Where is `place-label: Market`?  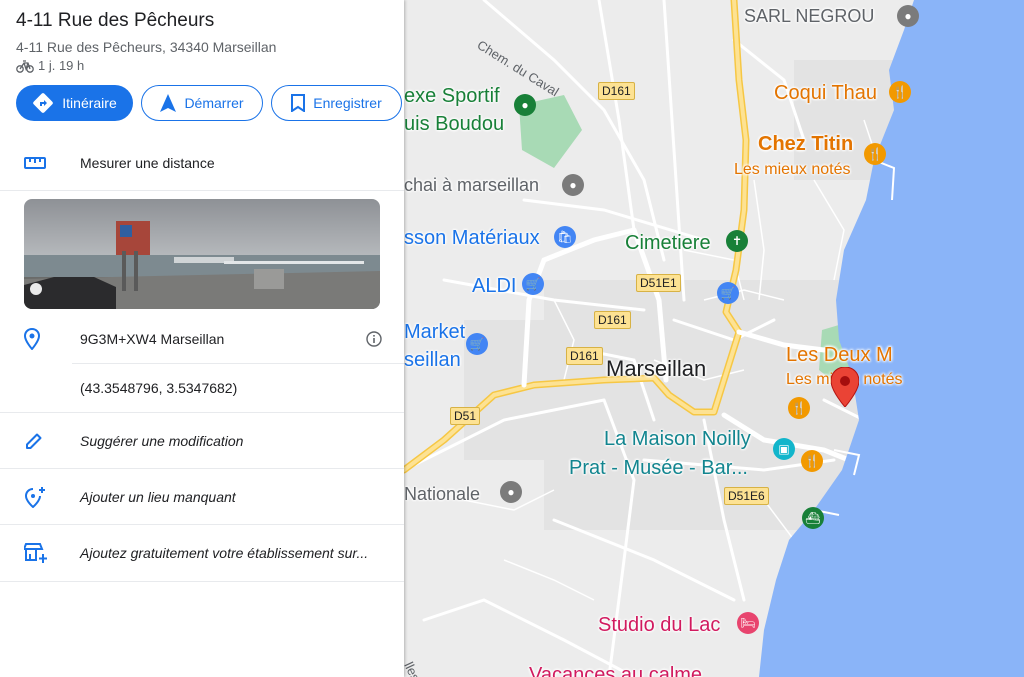 place-label: Market is located at coordinates (434, 332).